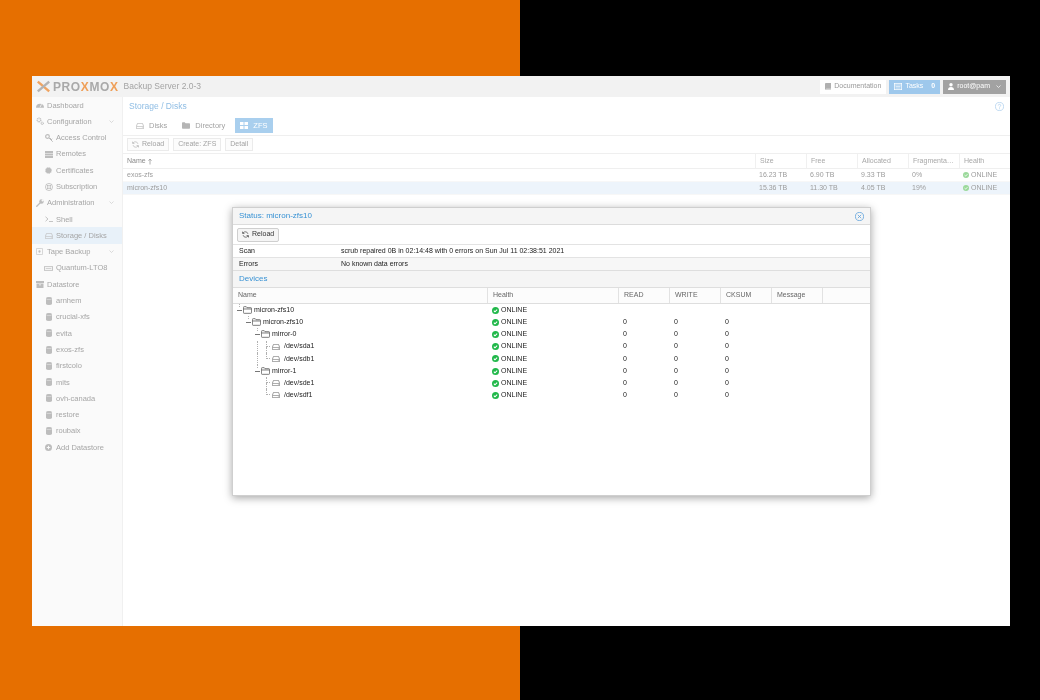 The image size is (1040, 700). What do you see at coordinates (48, 137) in the screenshot?
I see `key-icon` at bounding box center [48, 137].